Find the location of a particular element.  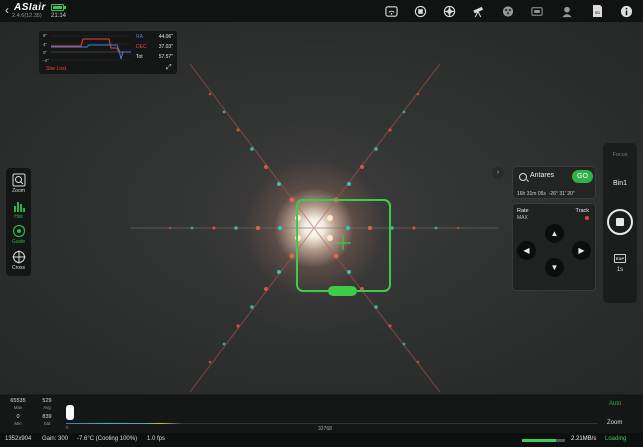

expand-icon: ⤢ is located at coordinates (169, 68).